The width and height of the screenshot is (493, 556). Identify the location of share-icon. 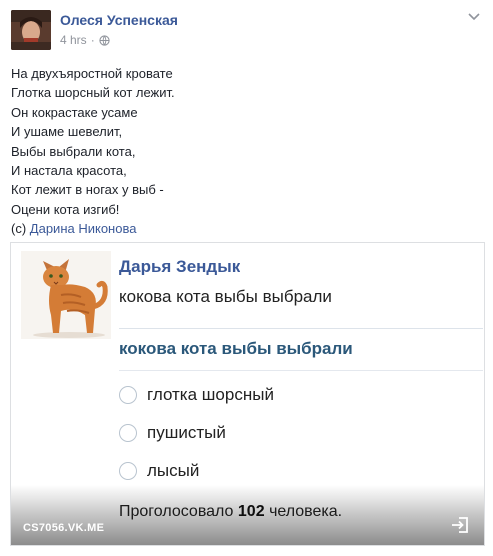
(460, 525).